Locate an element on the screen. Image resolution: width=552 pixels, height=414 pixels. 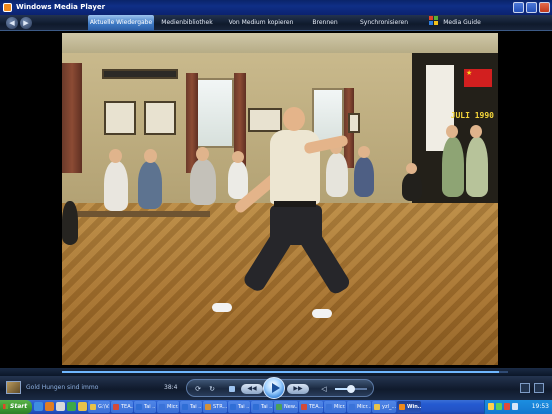
repeat-icon: ↻ is located at coordinates (212, 389).